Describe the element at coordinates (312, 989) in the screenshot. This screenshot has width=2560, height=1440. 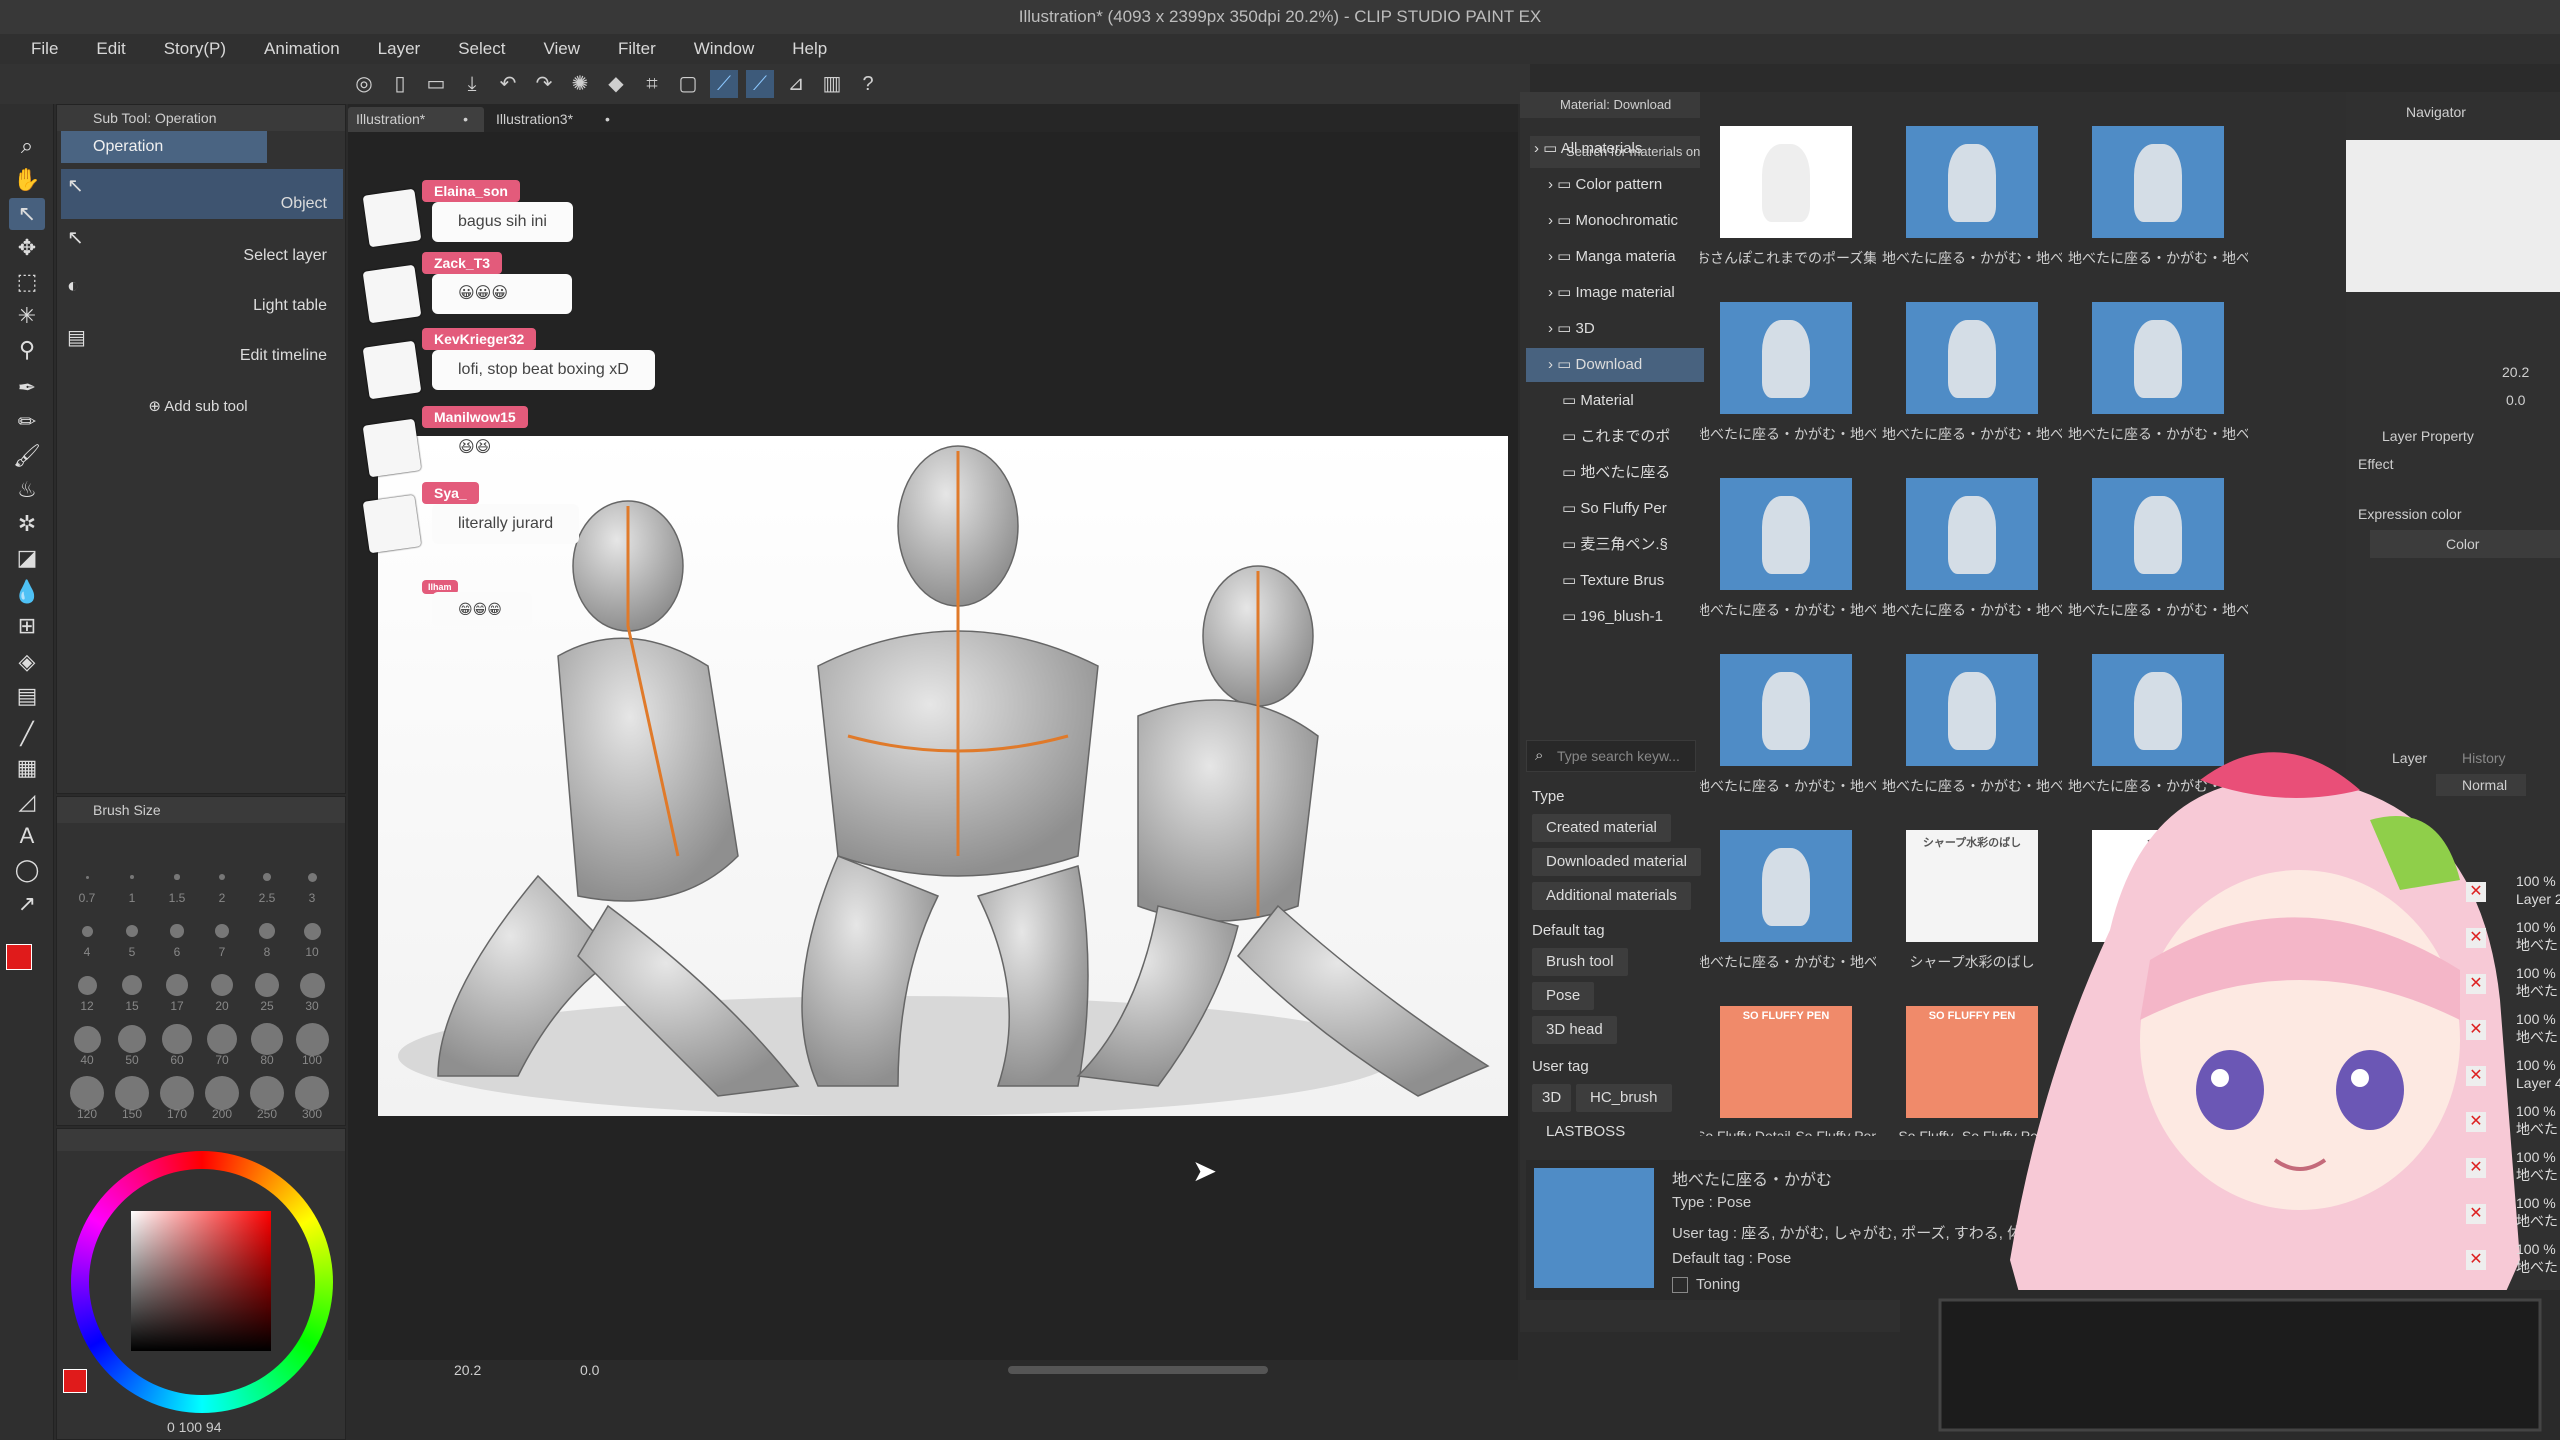
I see `brush-size-cell: 30` at that location.